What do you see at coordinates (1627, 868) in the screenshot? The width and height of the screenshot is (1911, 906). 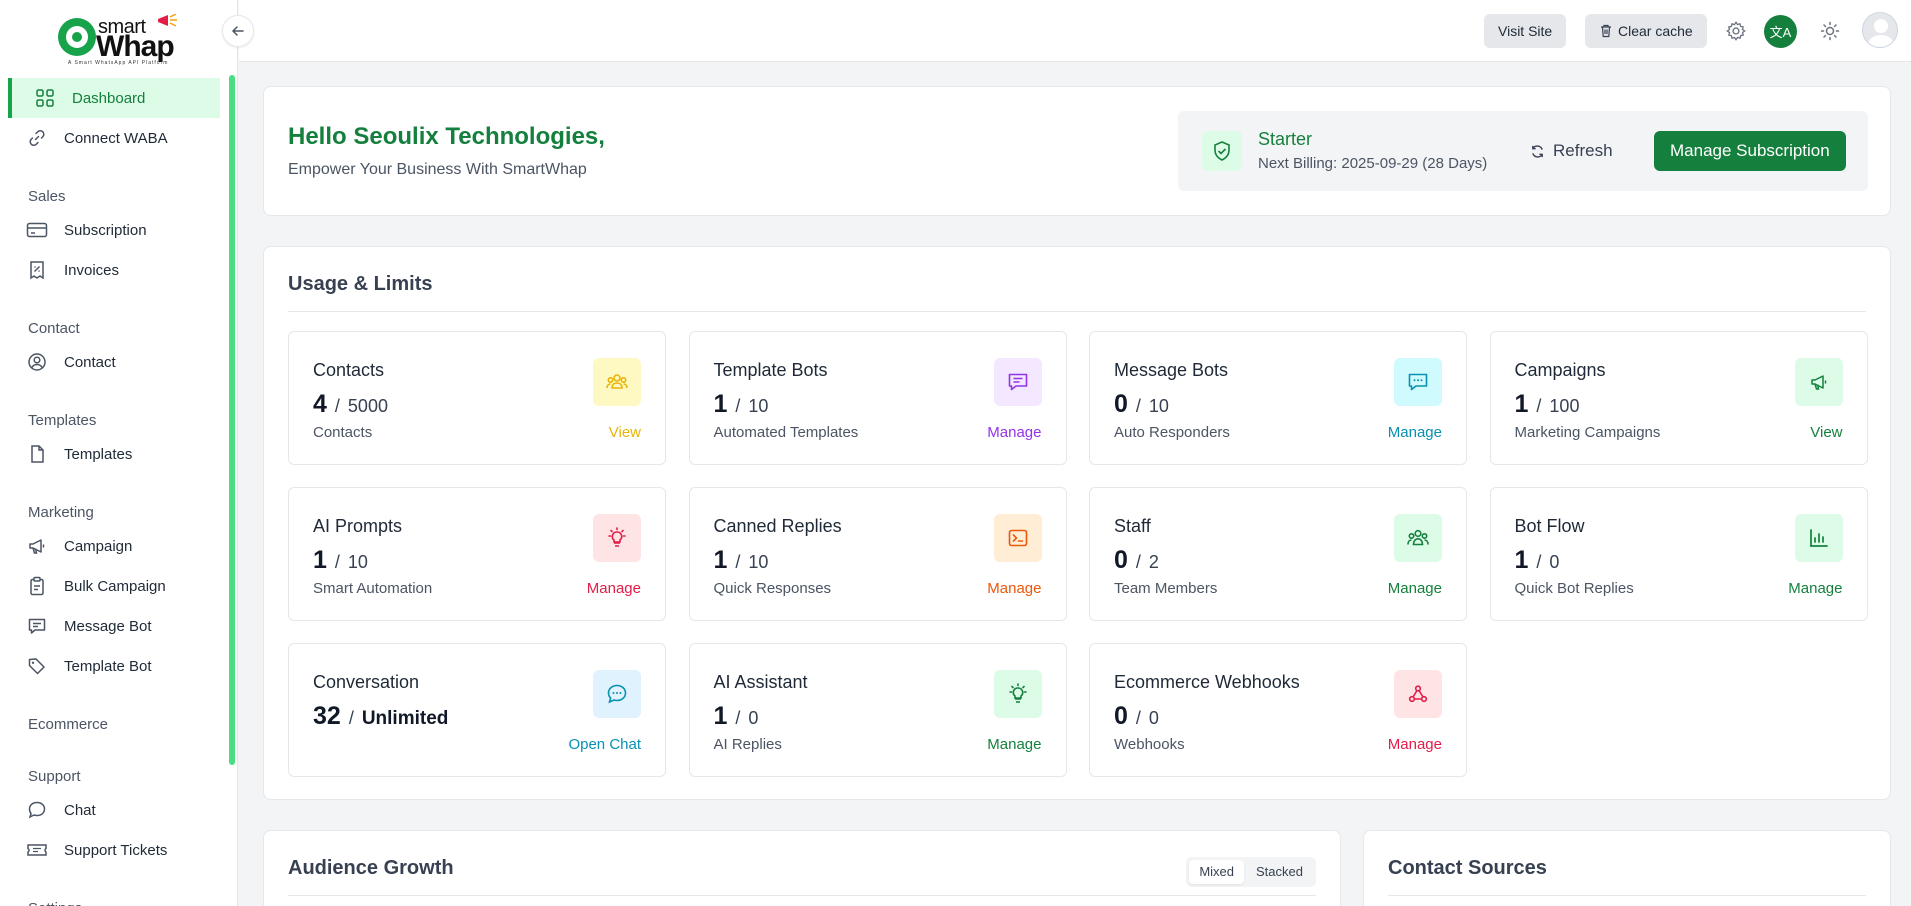 I see `contact-sources-card: Contact Sources` at bounding box center [1627, 868].